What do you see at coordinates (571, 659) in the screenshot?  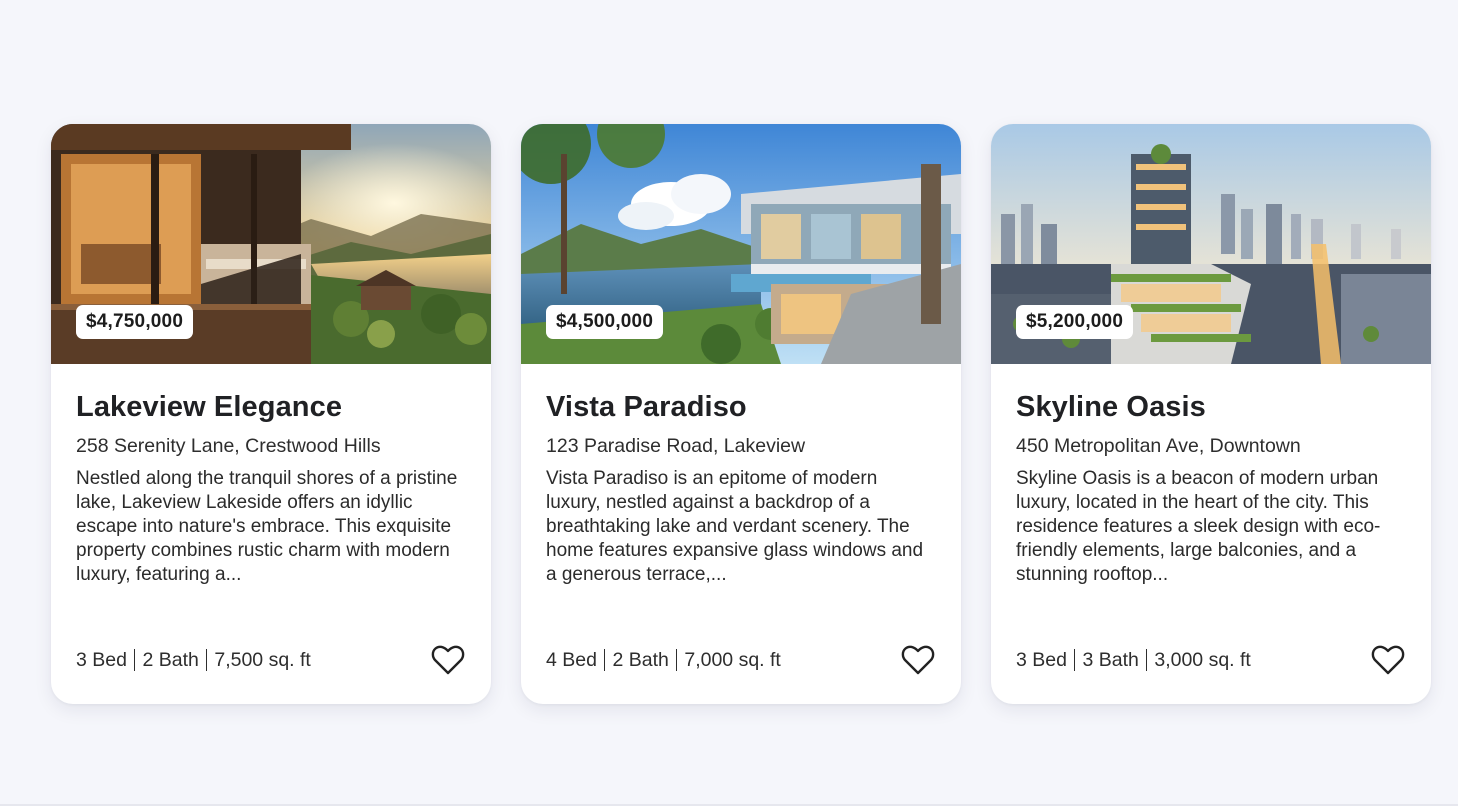 I see `beds-count: 4 Bed` at bounding box center [571, 659].